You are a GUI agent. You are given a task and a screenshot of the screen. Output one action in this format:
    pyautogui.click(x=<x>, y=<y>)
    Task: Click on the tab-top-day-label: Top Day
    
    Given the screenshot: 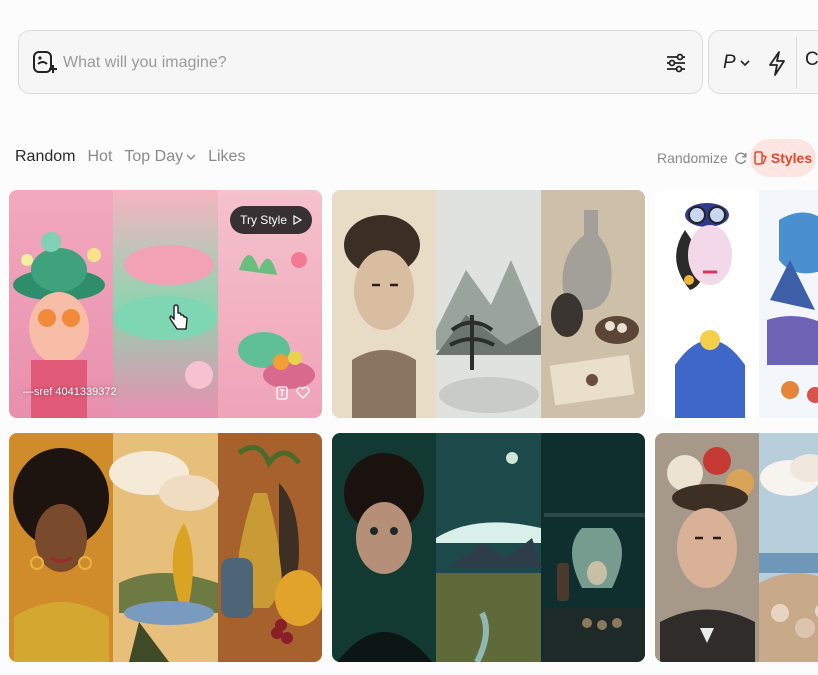 What is the action you would take?
    pyautogui.click(x=154, y=156)
    